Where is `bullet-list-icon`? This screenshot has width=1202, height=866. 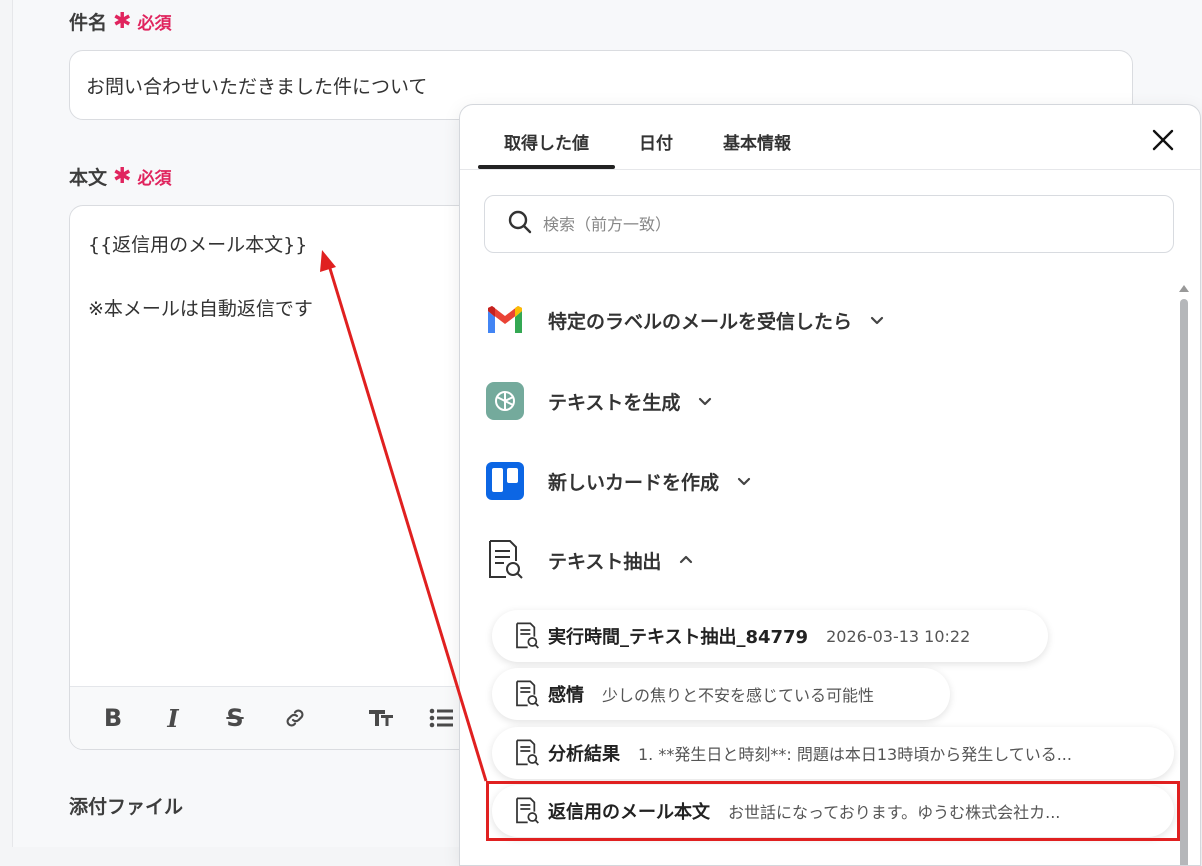
bullet-list-icon is located at coordinates (441, 718).